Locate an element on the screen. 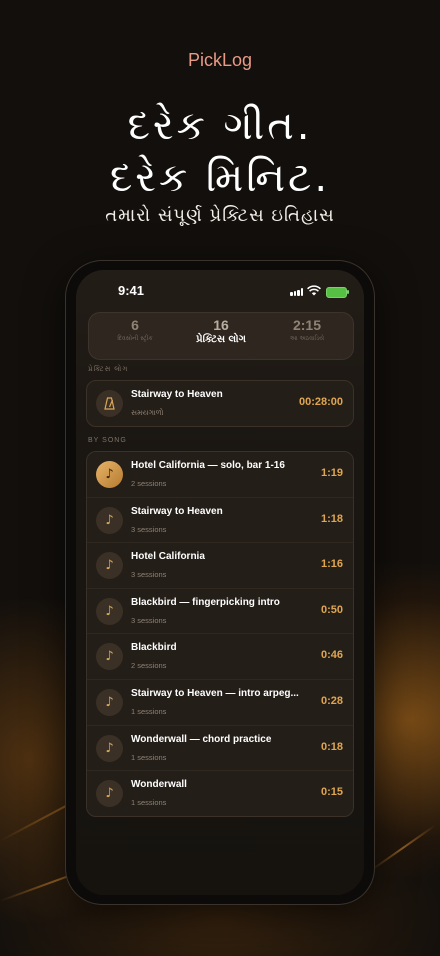 The width and height of the screenshot is (440, 956). item-duration: 00:28:00 is located at coordinates (320, 402).